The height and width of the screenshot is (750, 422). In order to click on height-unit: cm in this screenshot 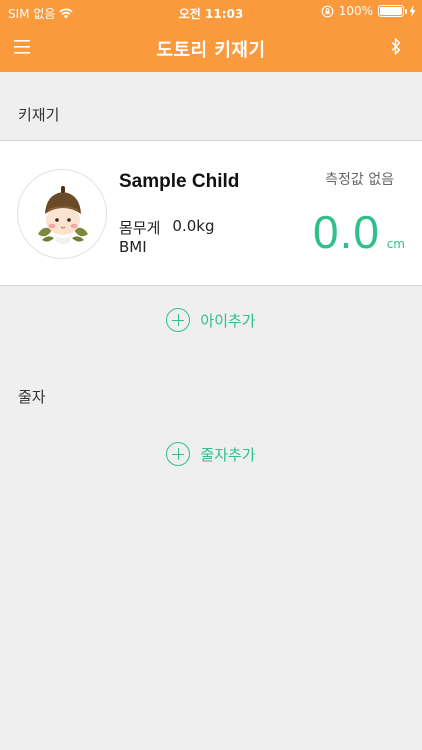, I will do `click(395, 244)`.